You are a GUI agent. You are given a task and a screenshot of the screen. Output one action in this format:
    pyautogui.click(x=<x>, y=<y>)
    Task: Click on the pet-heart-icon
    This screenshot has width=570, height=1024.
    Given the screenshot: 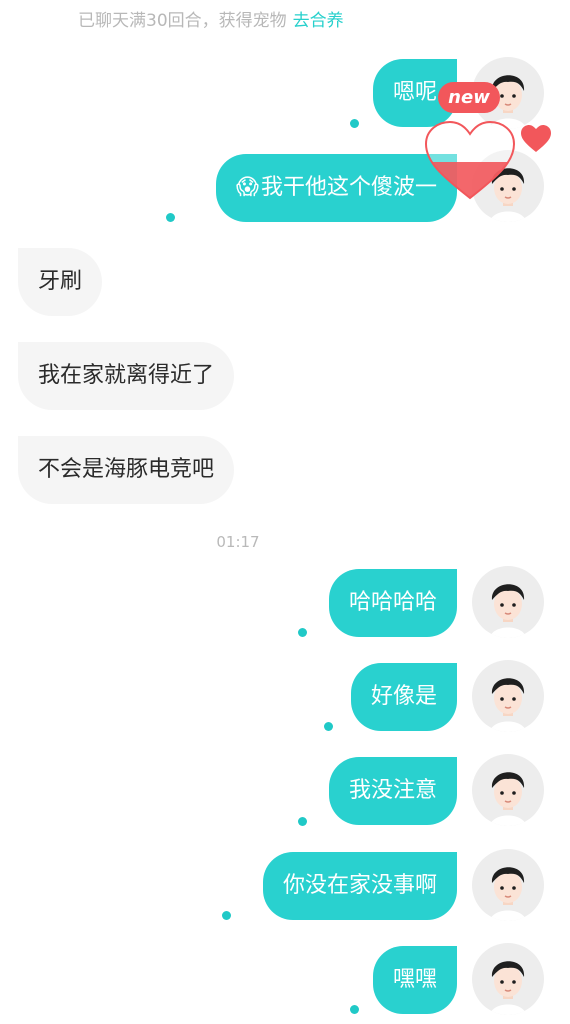 What is the action you would take?
    pyautogui.click(x=470, y=160)
    